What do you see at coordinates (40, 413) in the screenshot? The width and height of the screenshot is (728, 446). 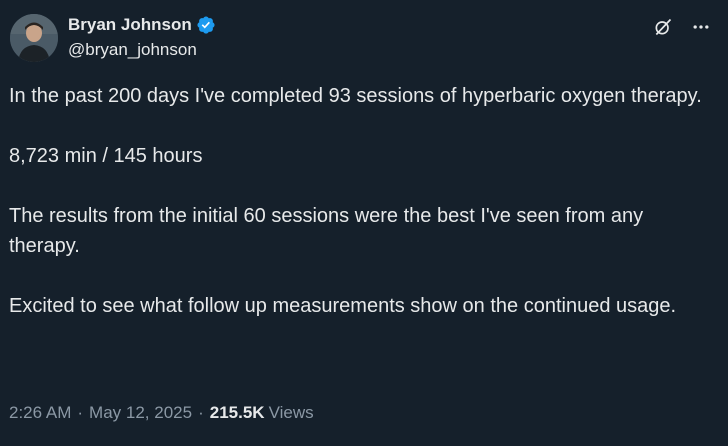 I see `tweet-time: 2:26 AM` at bounding box center [40, 413].